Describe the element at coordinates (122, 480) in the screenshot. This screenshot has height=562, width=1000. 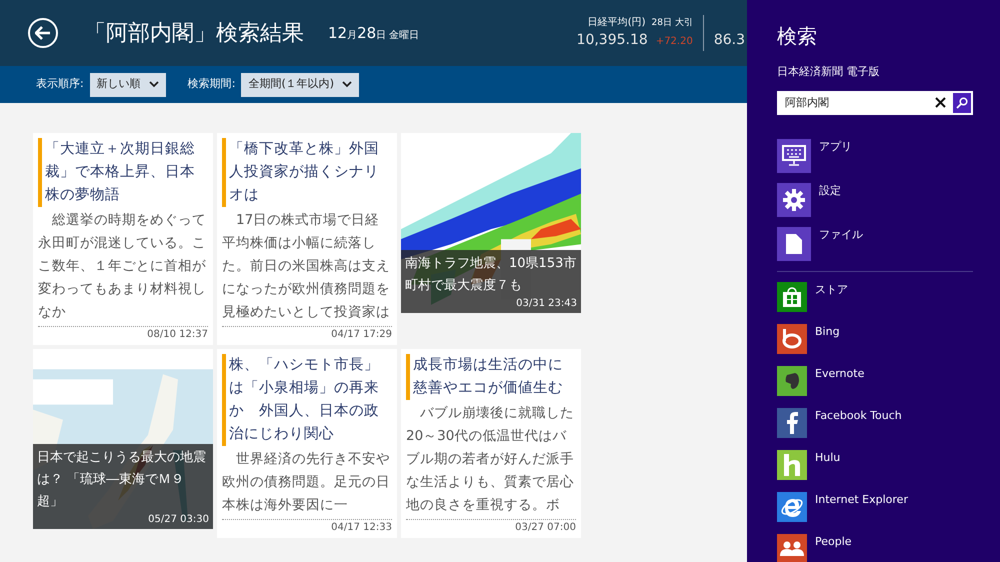
I see `photo-caption: 日本で起こりうる最大の地震は？ 「琉球―東海でＭ９超」` at that location.